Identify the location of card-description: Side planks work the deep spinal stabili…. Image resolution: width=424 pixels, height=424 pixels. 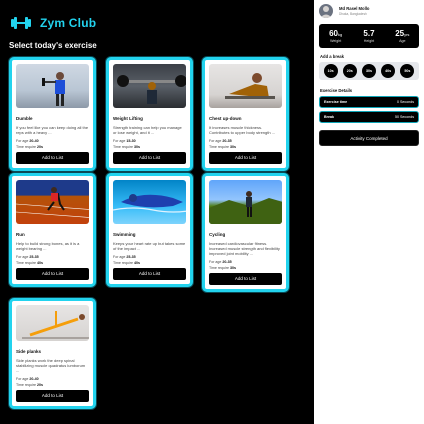
(51, 365).